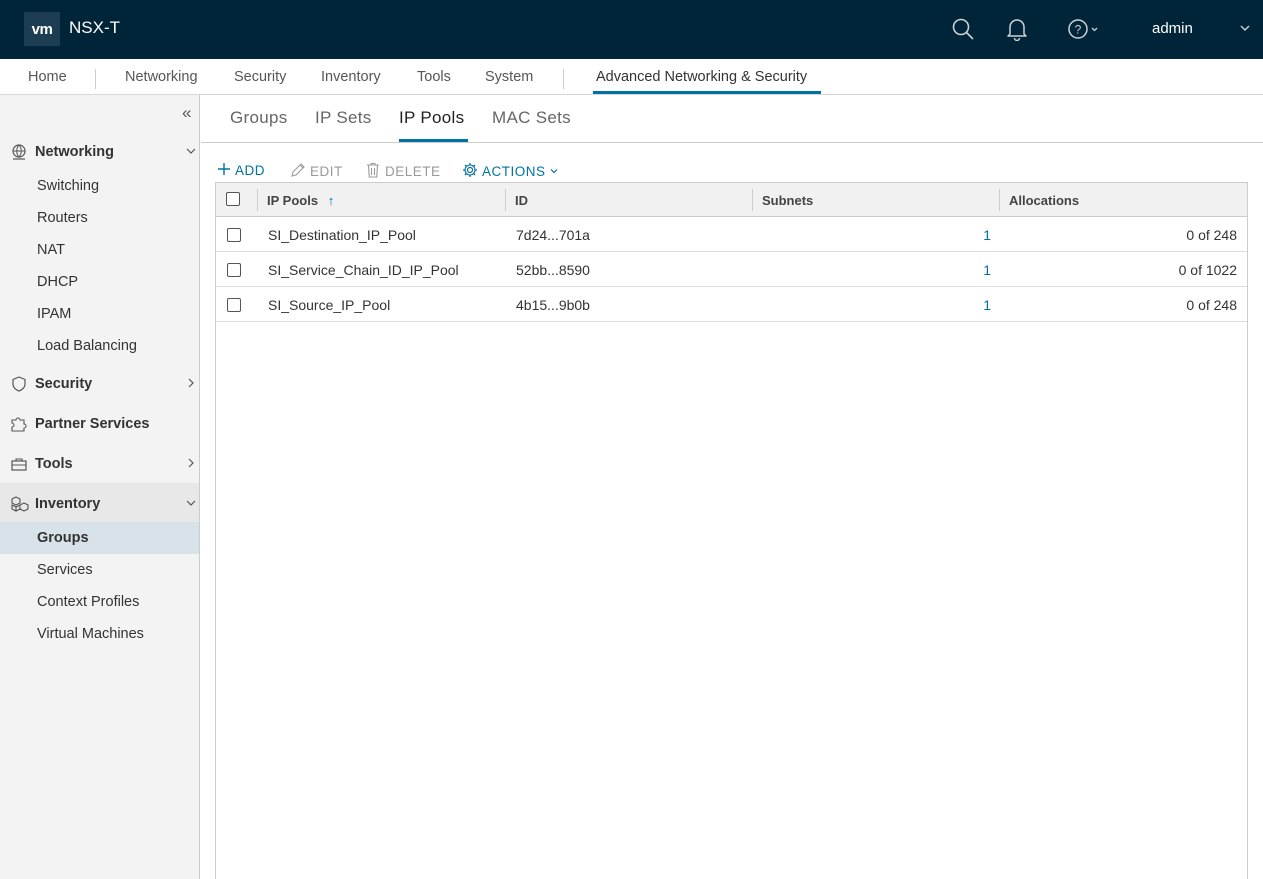 The height and width of the screenshot is (879, 1263). What do you see at coordinates (331, 200) in the screenshot?
I see `sort-ascending-icon: ↑` at bounding box center [331, 200].